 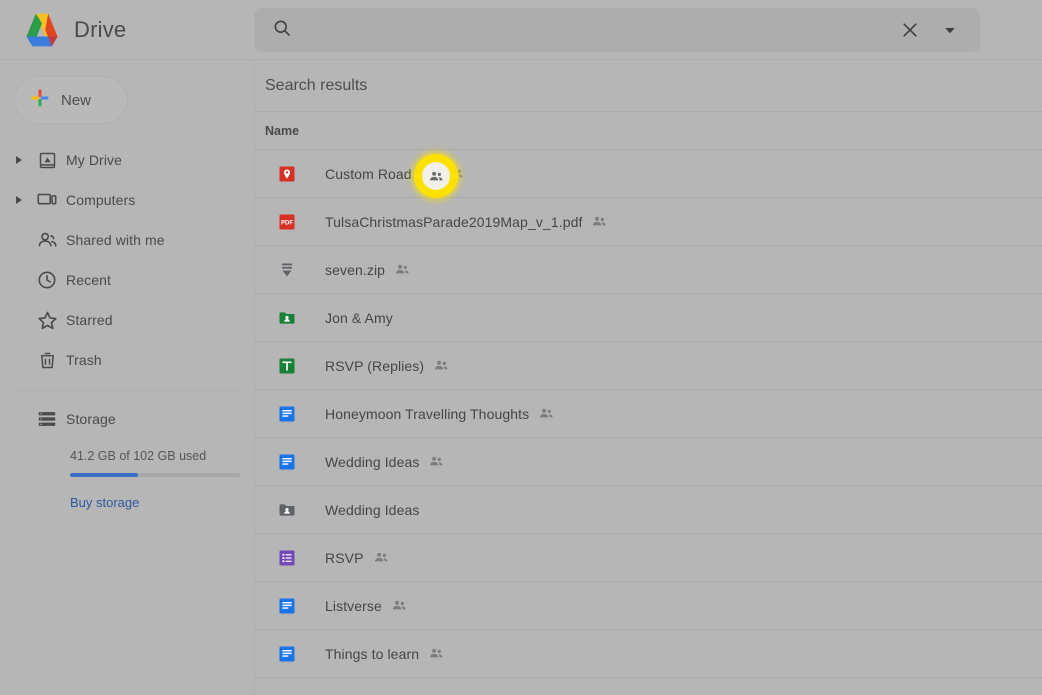 What do you see at coordinates (76, 100) in the screenshot?
I see `new-button-label: New` at bounding box center [76, 100].